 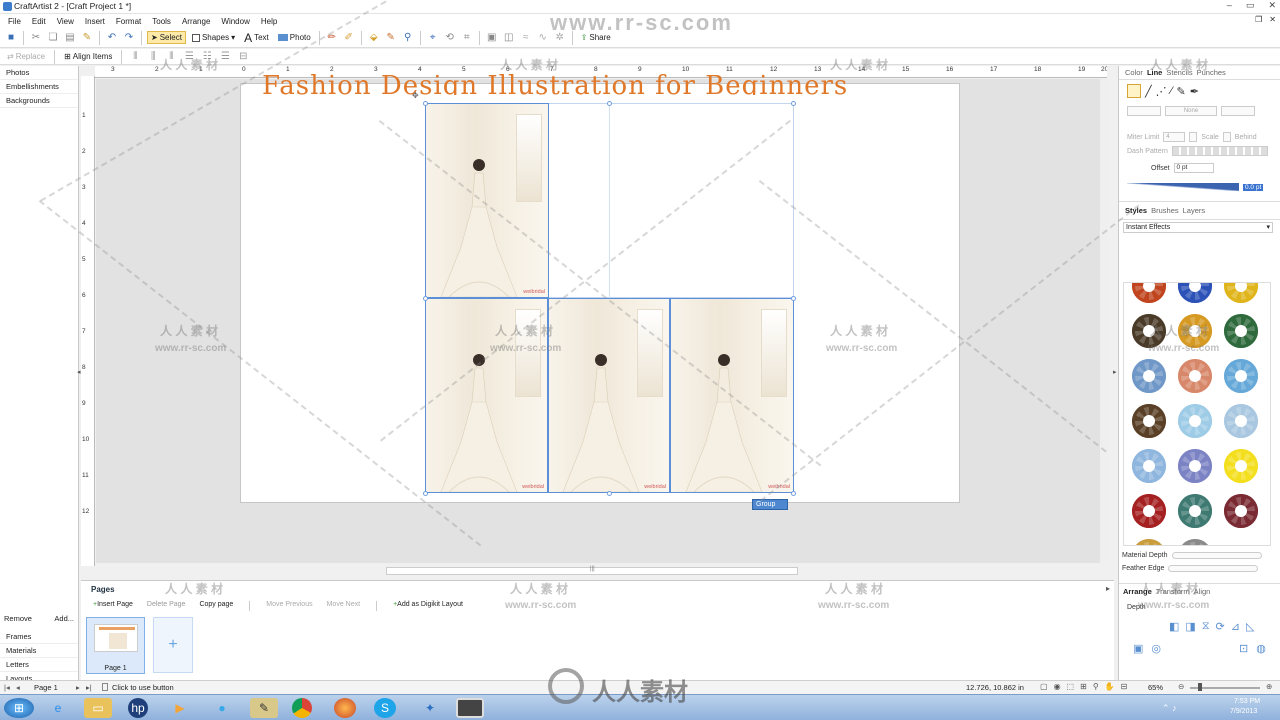 I want to click on format-painter-icon: ✎, so click(x=87, y=38).